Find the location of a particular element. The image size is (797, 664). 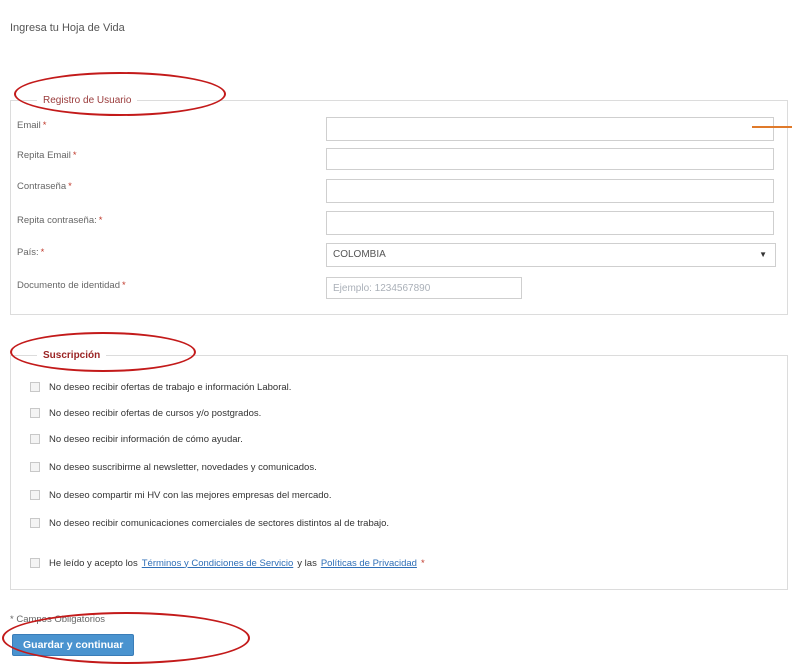

document-label-text: Documento de identidad is located at coordinates (68, 285).